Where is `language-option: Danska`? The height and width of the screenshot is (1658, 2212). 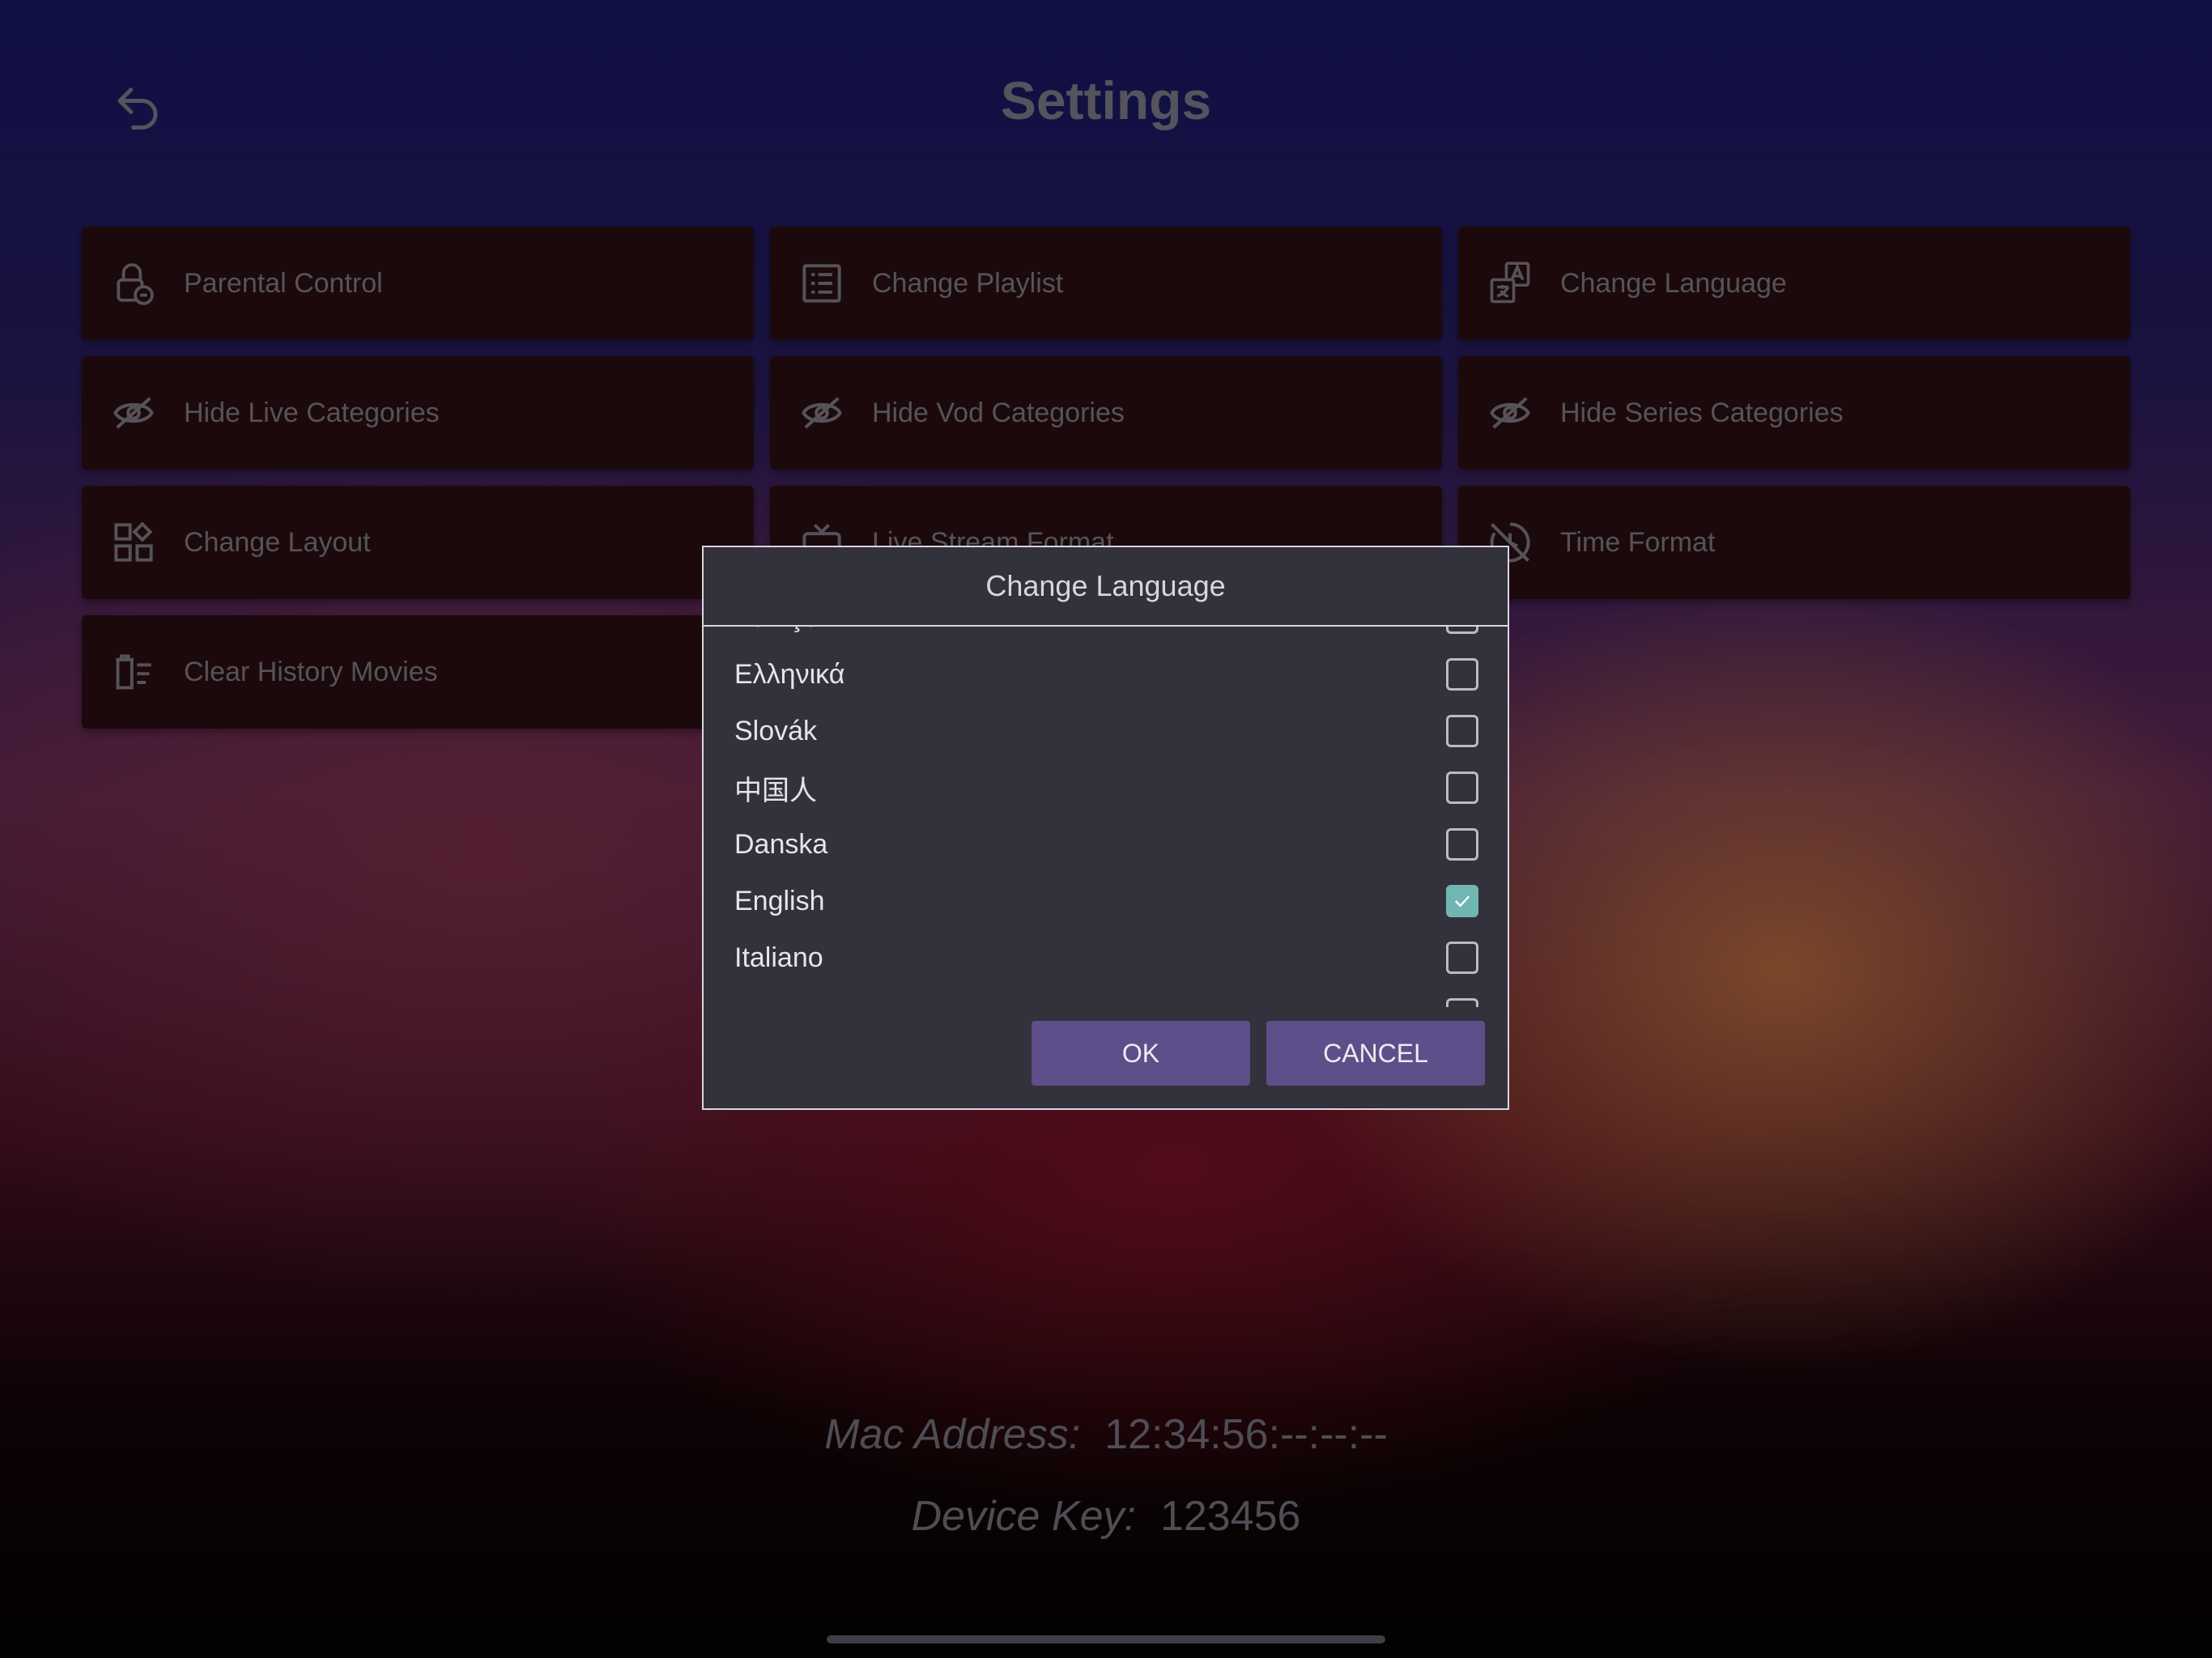
language-option: Danska is located at coordinates (1106, 844).